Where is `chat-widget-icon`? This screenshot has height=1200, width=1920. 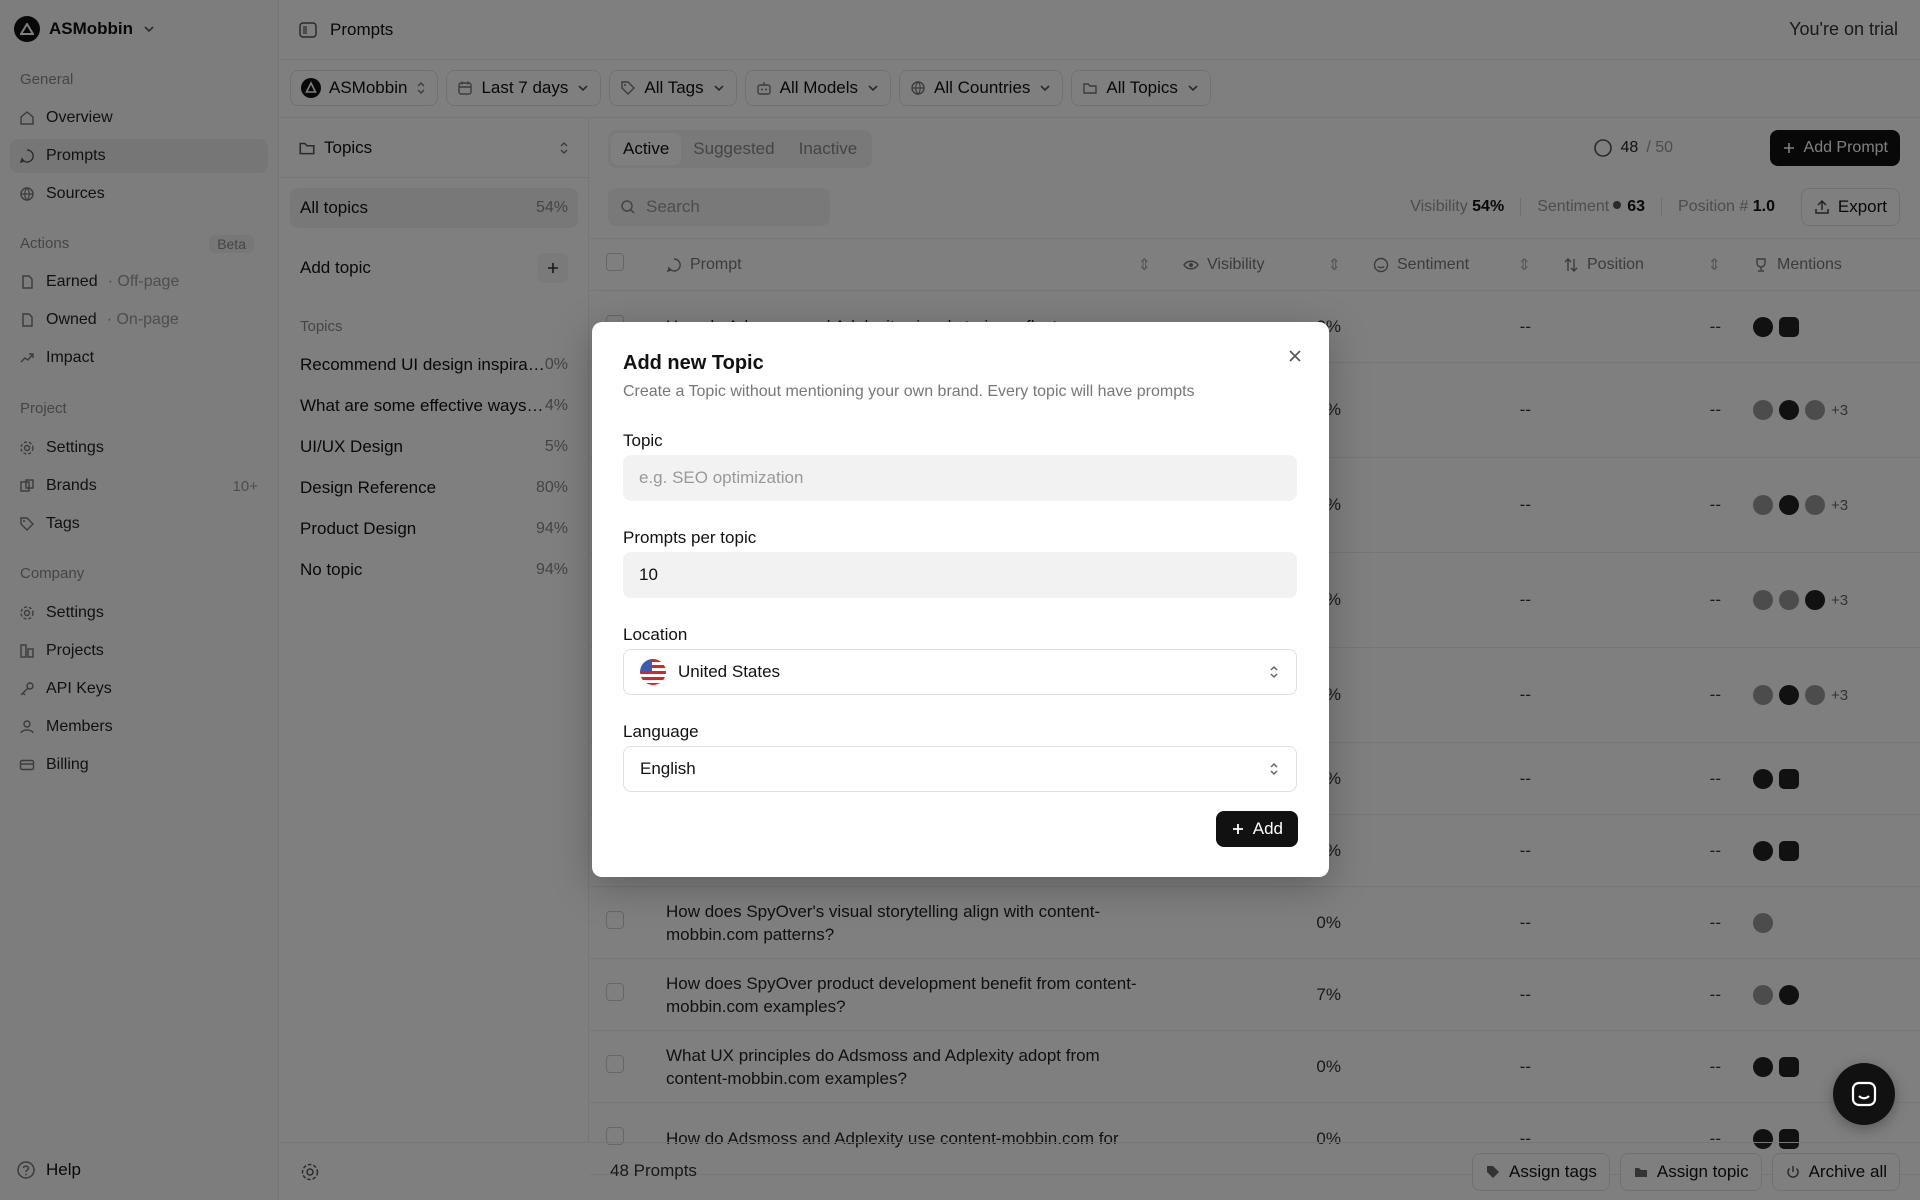
chat-widget-icon is located at coordinates (1864, 1094).